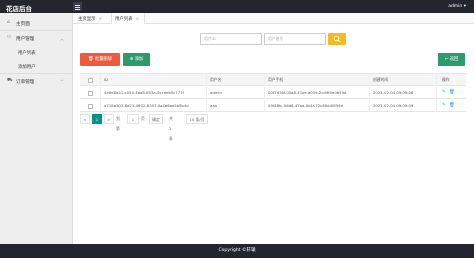 The height and width of the screenshot is (258, 474). I want to click on add-label: 添加, so click(139, 59).